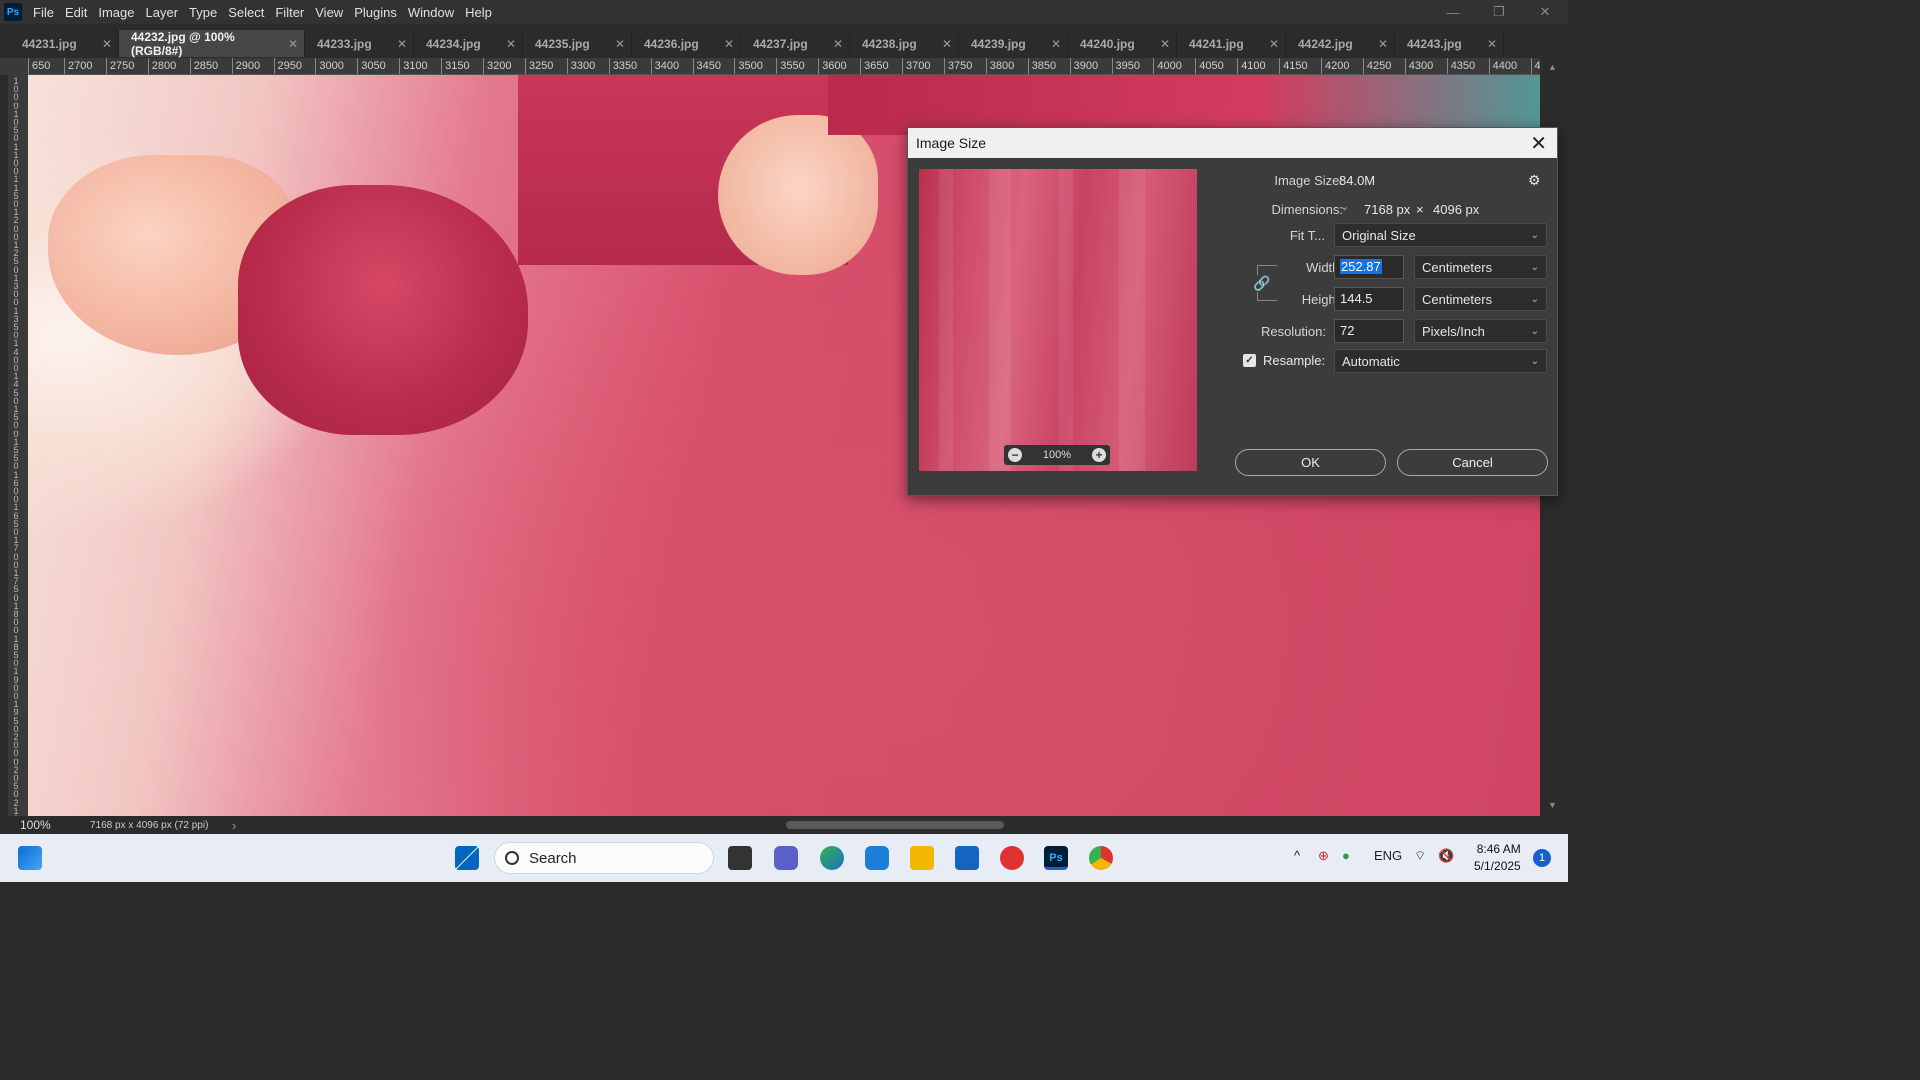 This screenshot has width=1920, height=1080. What do you see at coordinates (1480, 267) in the screenshot?
I see `width-unit-select: Centimeters ⌄` at bounding box center [1480, 267].